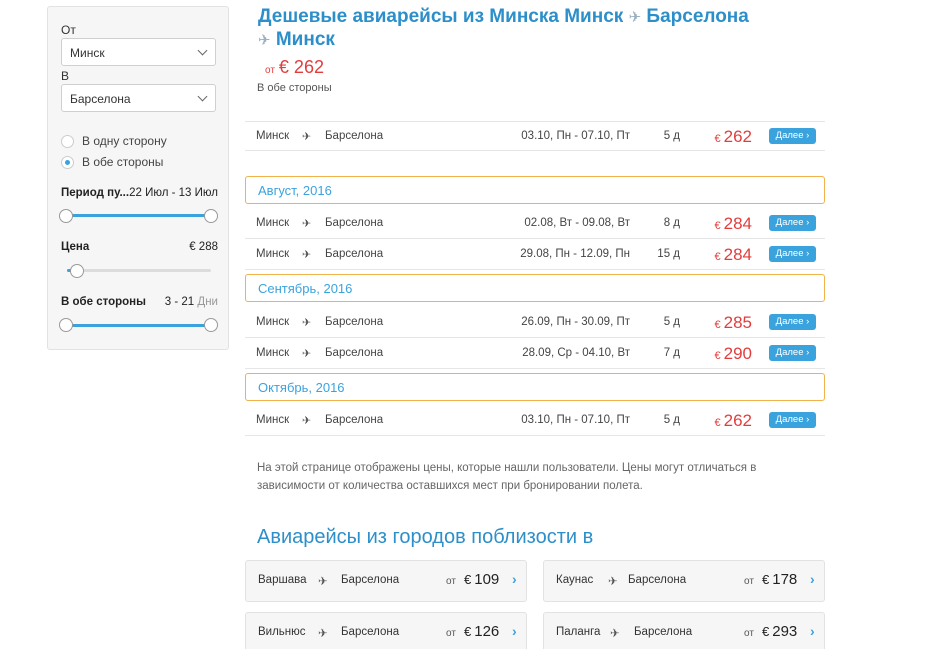 This screenshot has height=649, width=940. What do you see at coordinates (576, 353) in the screenshot?
I see `flight-dates: 28.09, Ср - 04.10, Вт` at bounding box center [576, 353].